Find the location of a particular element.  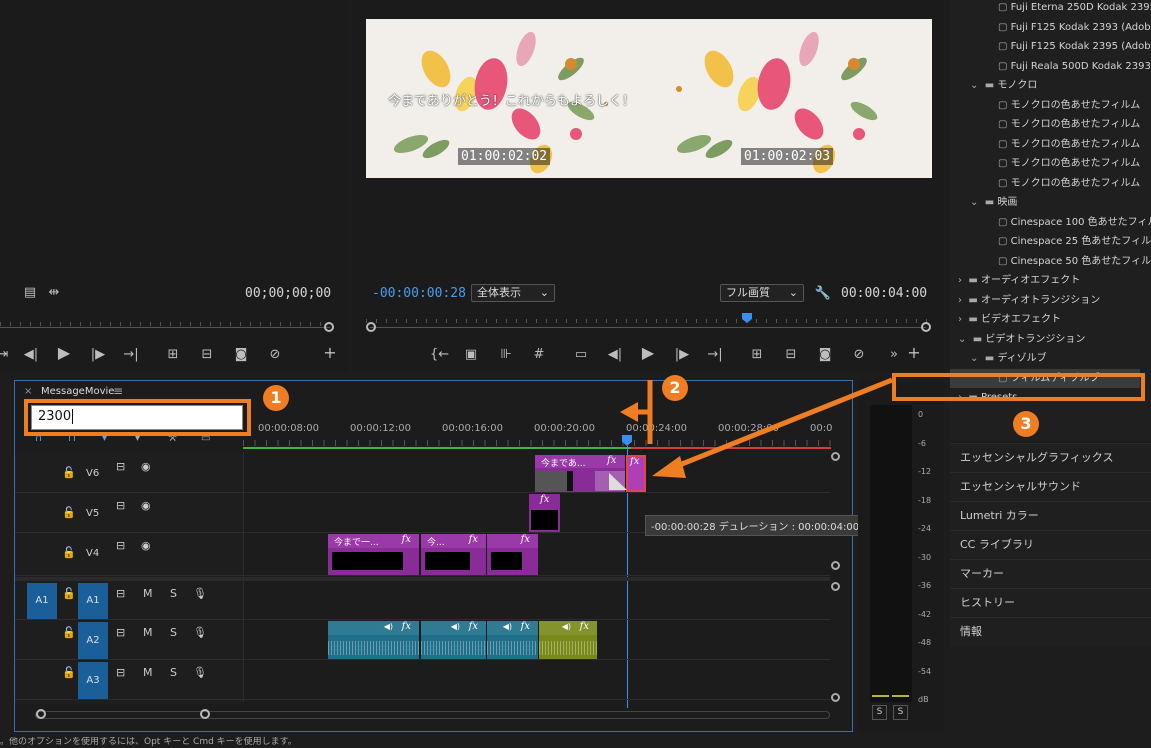

safe-margins-icon: ▭ is located at coordinates (581, 355).